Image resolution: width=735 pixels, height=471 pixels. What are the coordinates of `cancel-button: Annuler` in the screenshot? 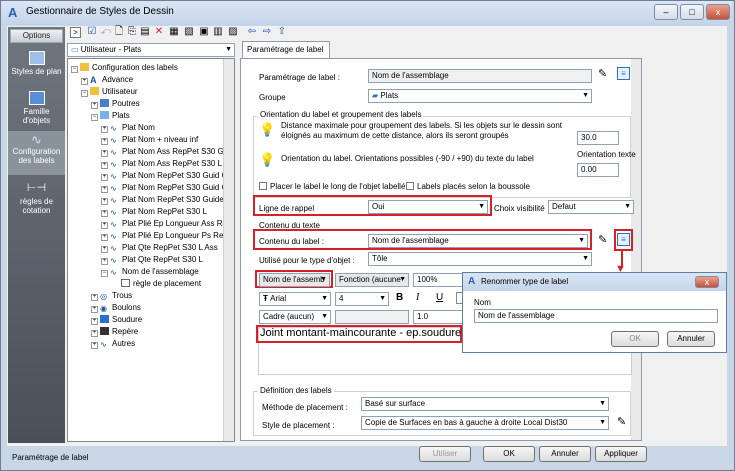 It's located at (565, 454).